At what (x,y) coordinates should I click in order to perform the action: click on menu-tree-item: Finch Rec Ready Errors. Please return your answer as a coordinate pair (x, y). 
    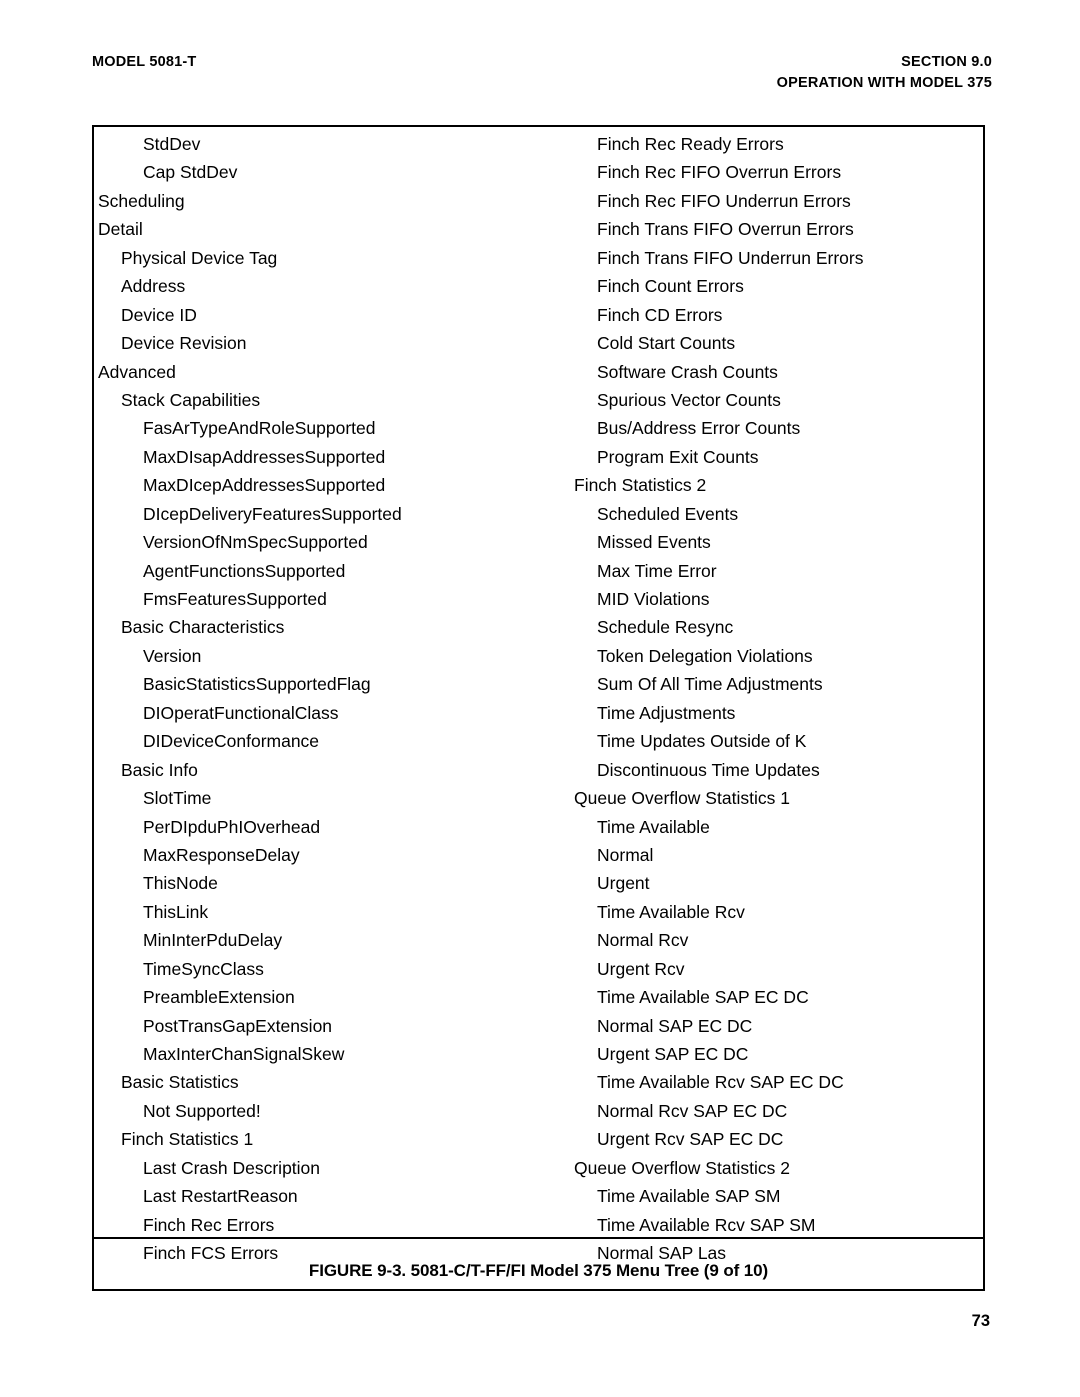
    Looking at the image, I should click on (690, 144).